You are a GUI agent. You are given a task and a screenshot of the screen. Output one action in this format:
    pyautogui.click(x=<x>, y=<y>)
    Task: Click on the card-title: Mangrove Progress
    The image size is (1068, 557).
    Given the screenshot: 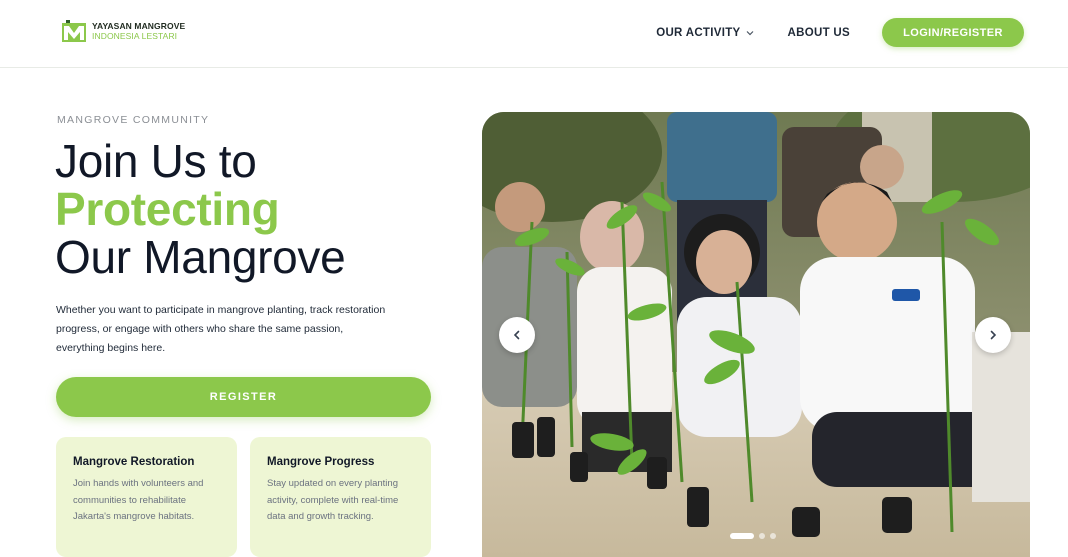 What is the action you would take?
    pyautogui.click(x=321, y=462)
    